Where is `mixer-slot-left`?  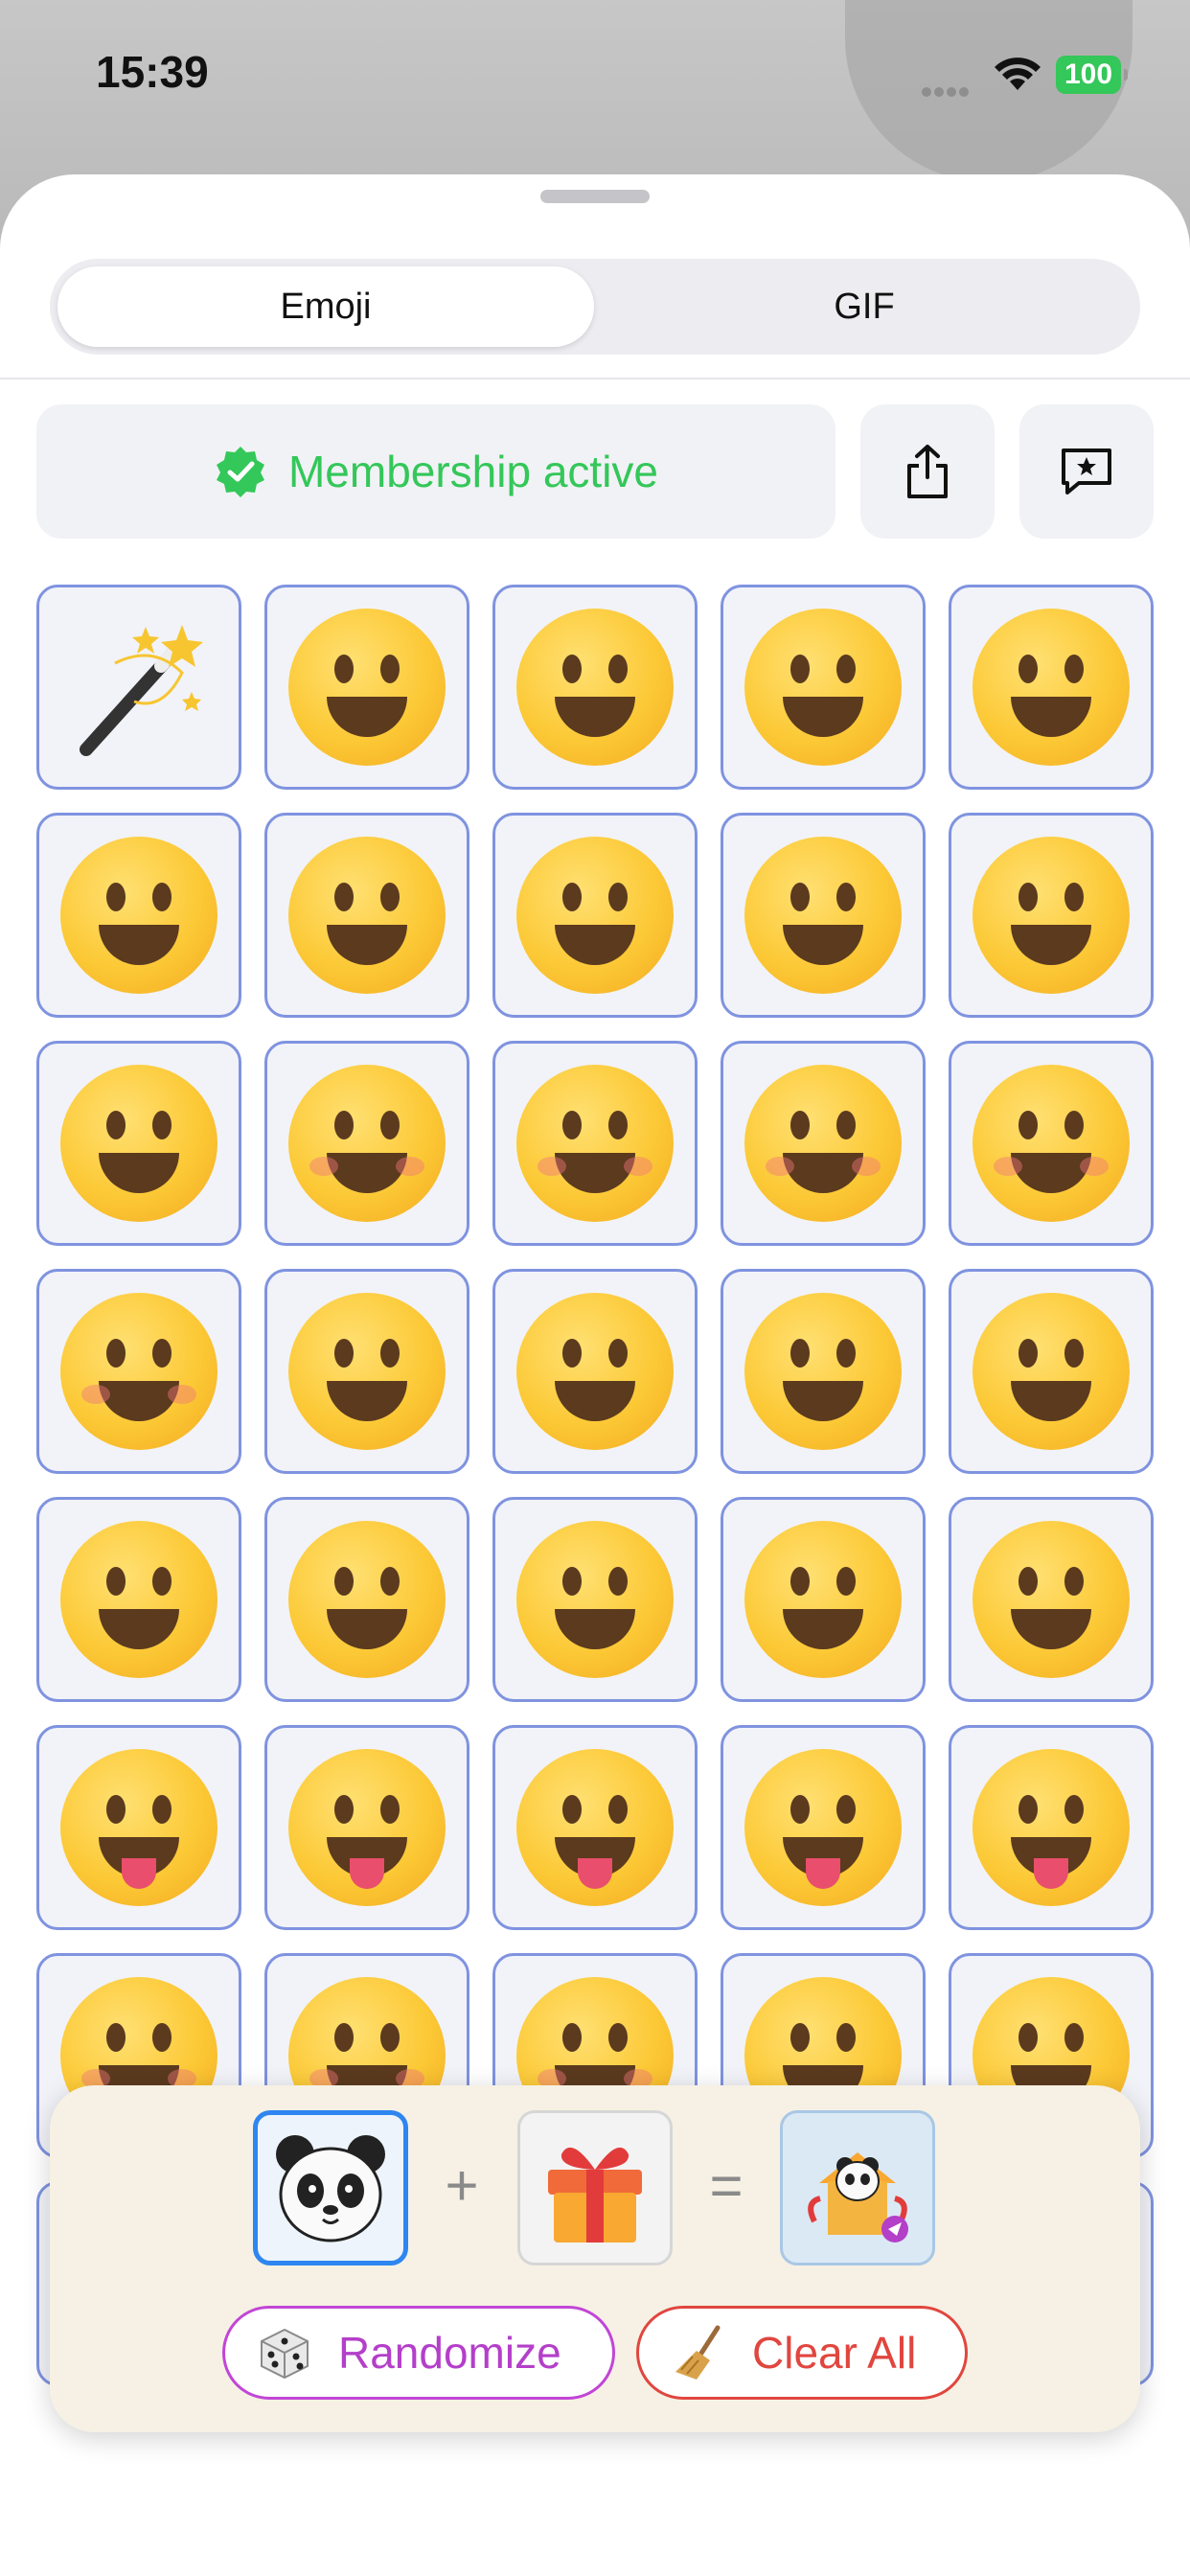 mixer-slot-left is located at coordinates (331, 2188).